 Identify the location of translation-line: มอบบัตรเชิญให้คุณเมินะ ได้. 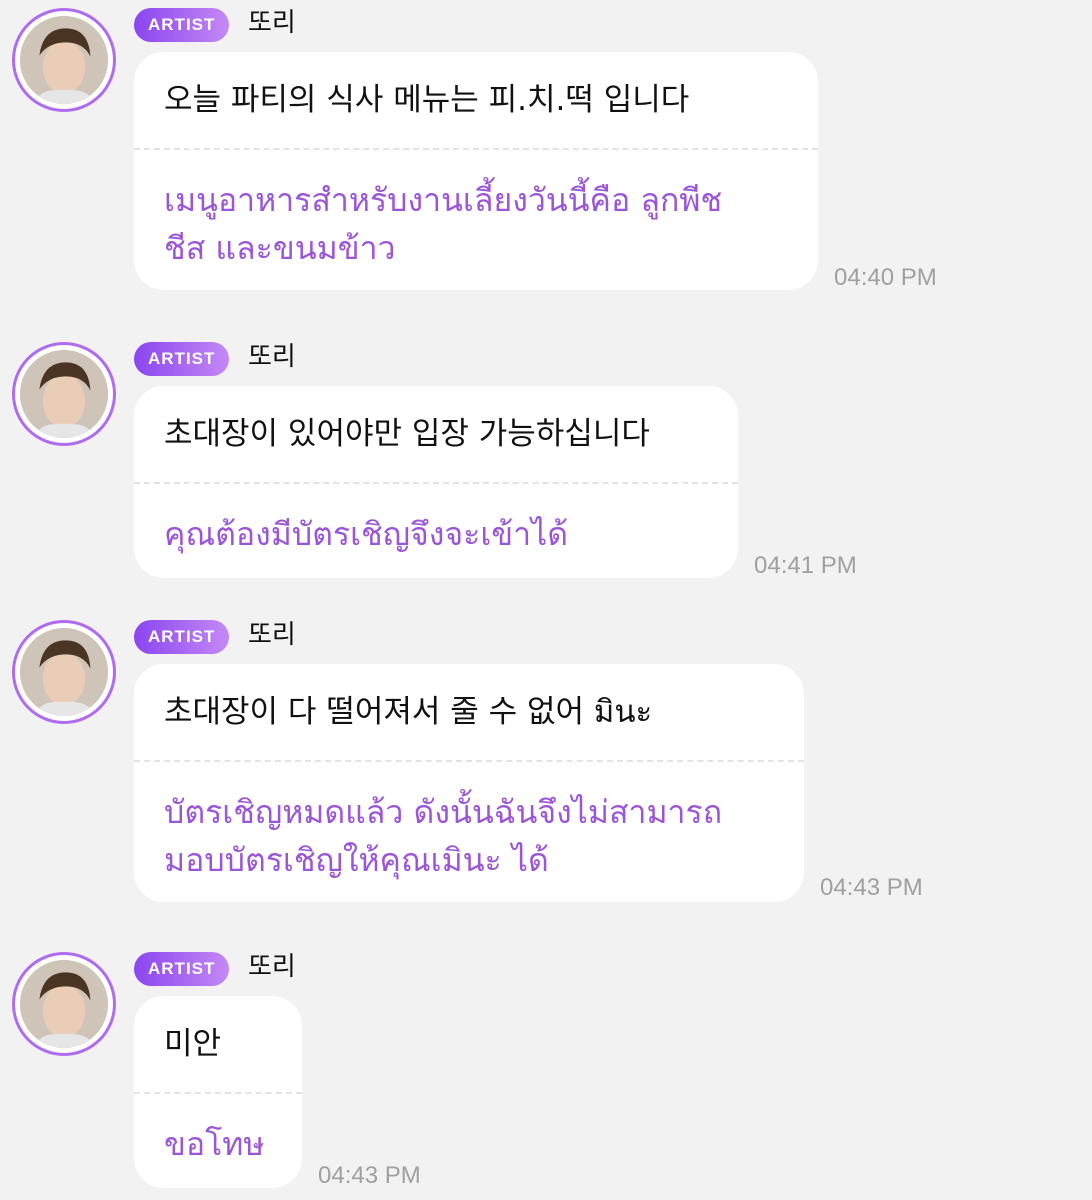
(356, 860).